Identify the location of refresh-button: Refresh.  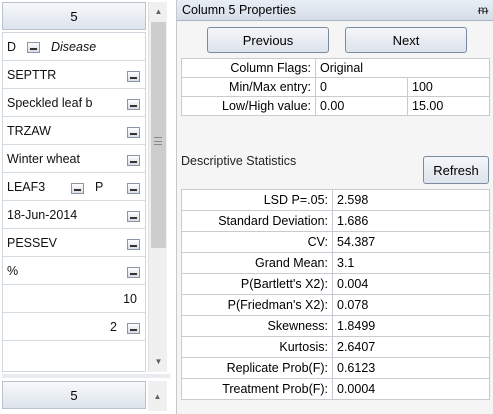
(456, 170).